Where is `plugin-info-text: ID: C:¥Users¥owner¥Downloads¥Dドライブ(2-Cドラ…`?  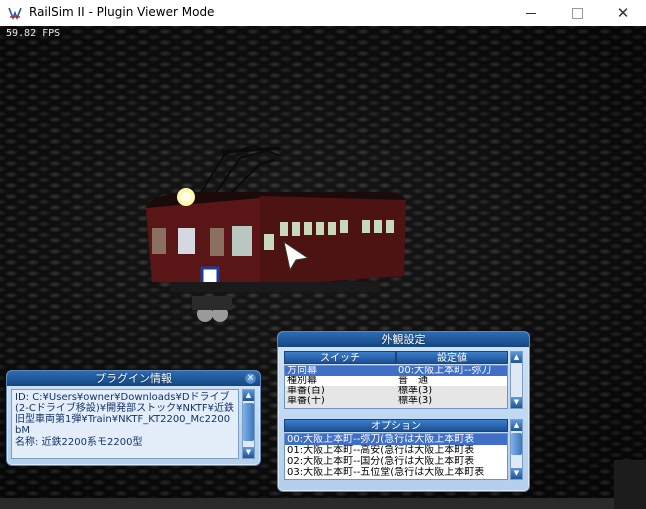 plugin-info-text: ID: C:¥Users¥owner¥Downloads¥Dドライブ(2-Cドラ… is located at coordinates (125, 424).